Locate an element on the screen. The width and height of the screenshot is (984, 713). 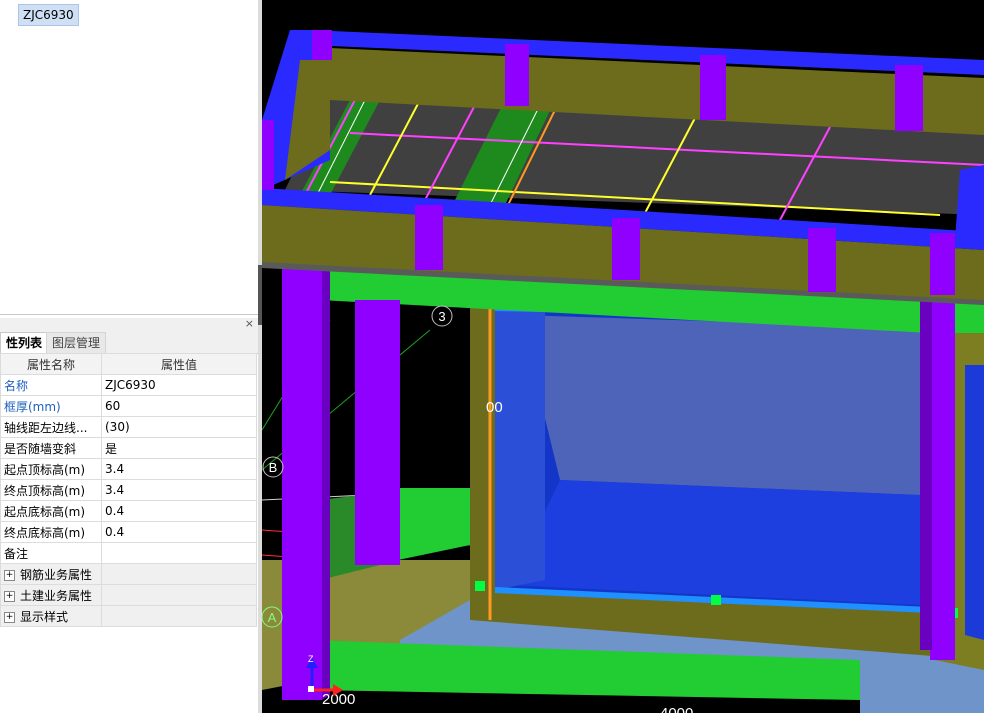
property-tabs: 性列表 图层管理 is located at coordinates (129, 343).